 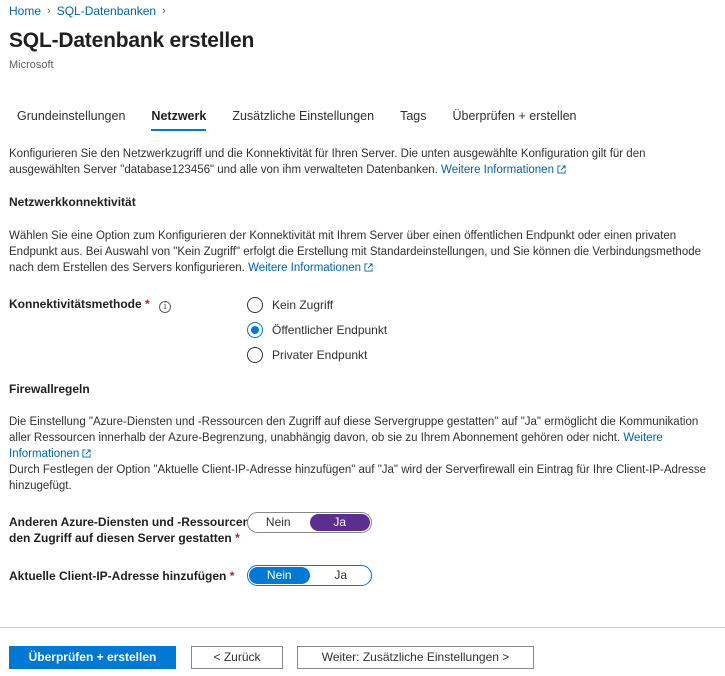 What do you see at coordinates (362, 627) in the screenshot?
I see `footer-divider` at bounding box center [362, 627].